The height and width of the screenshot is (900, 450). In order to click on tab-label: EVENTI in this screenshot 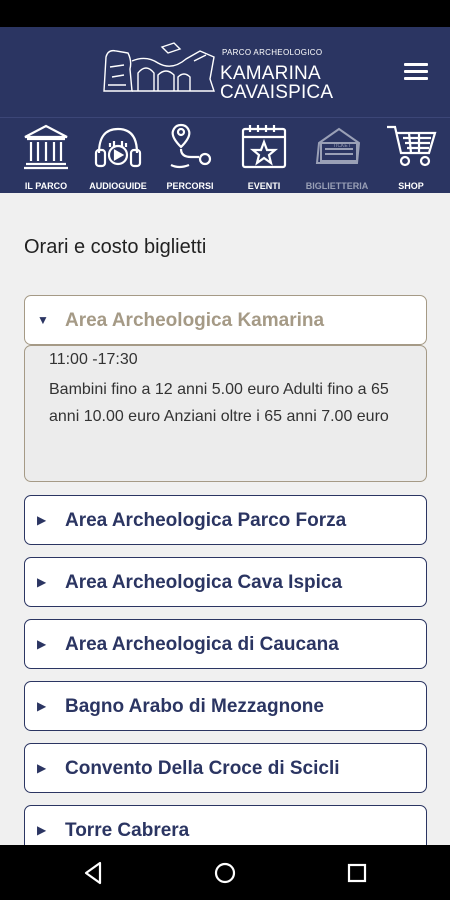, I will do `click(264, 186)`.